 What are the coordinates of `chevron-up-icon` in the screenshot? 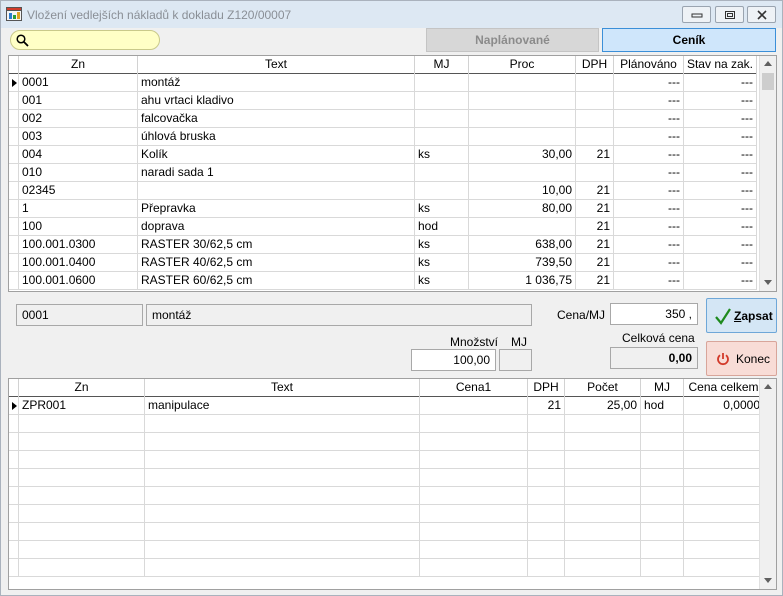 It's located at (768, 63).